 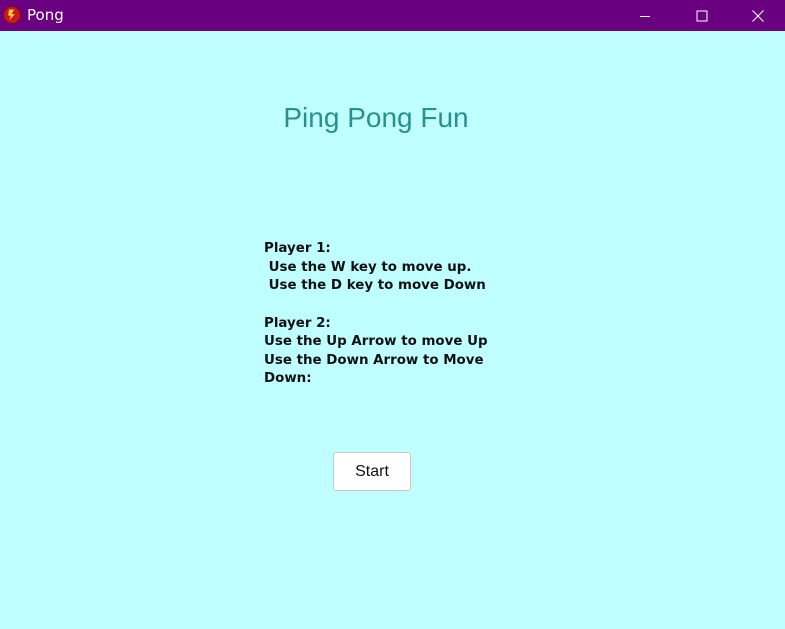 I want to click on maximize-icon, so click(x=702, y=15).